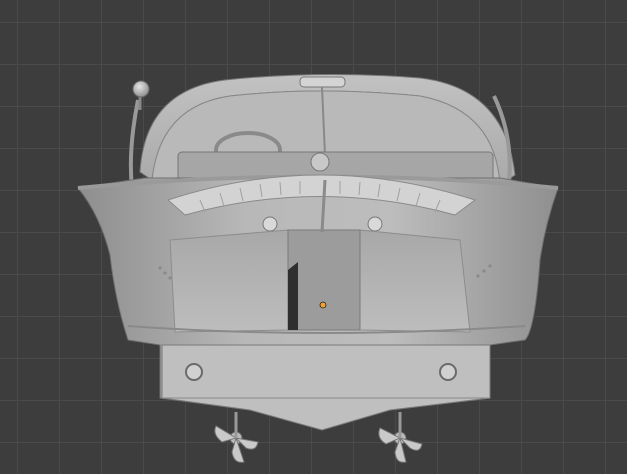  I want to click on gauge-right-icon, so click(375, 224).